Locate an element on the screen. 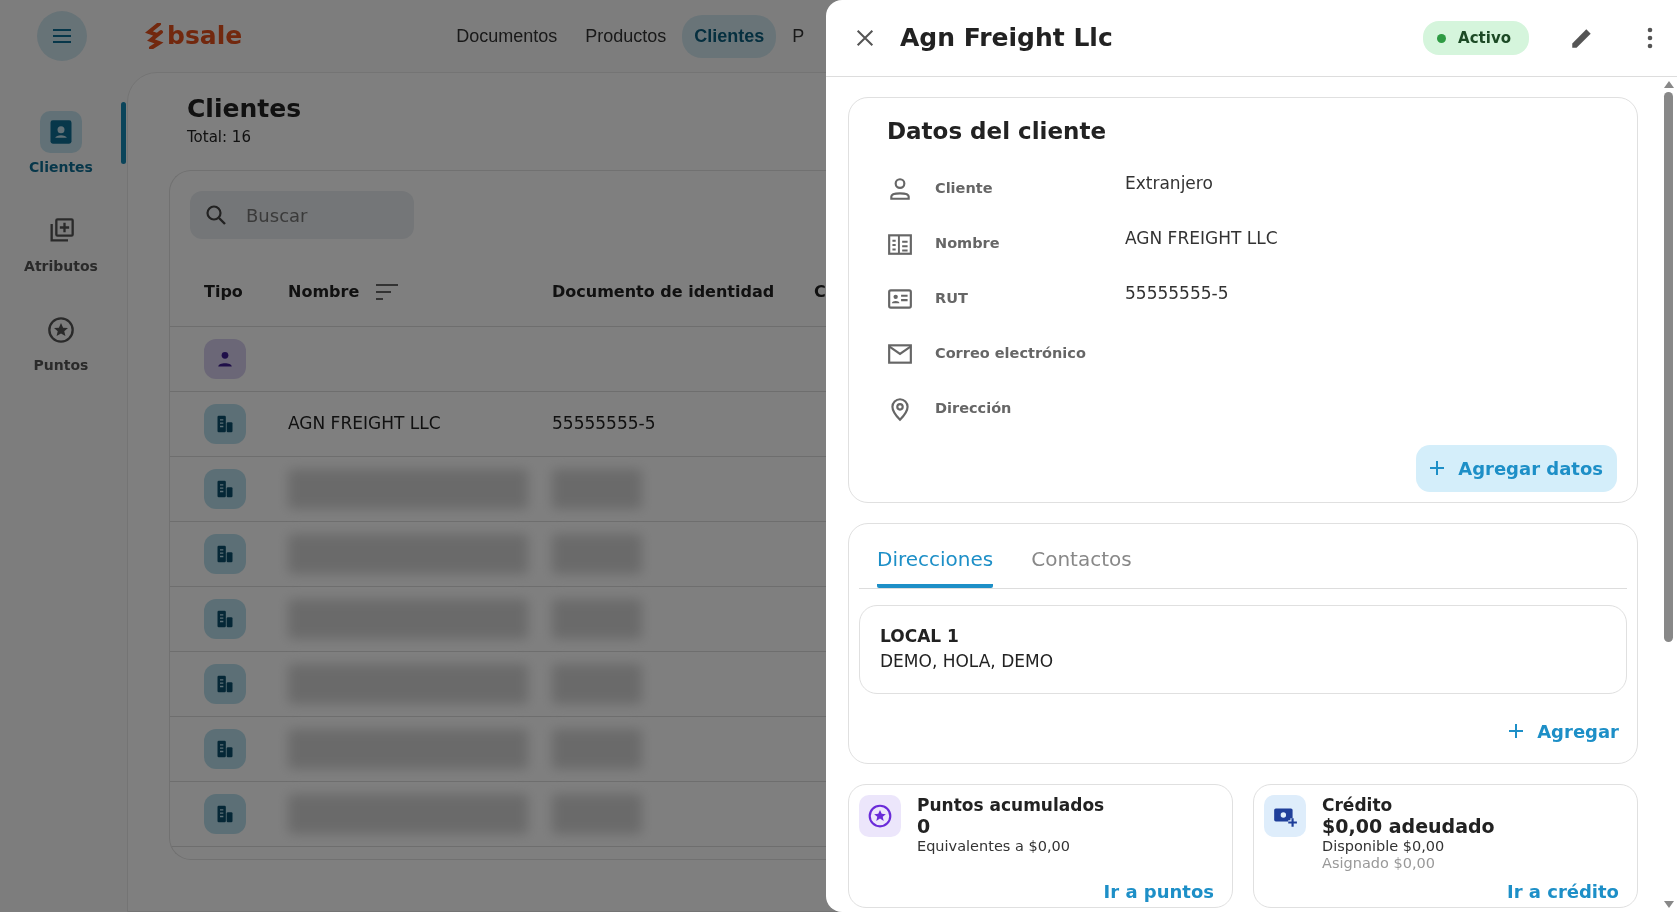  summary-link: Ir a puntos is located at coordinates (1158, 892).